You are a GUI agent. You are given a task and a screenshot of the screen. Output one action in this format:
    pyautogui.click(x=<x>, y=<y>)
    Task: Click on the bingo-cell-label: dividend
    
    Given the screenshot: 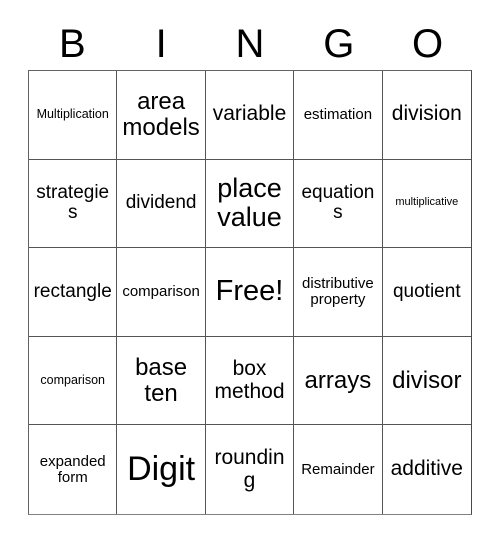 What is the action you would take?
    pyautogui.click(x=161, y=203)
    